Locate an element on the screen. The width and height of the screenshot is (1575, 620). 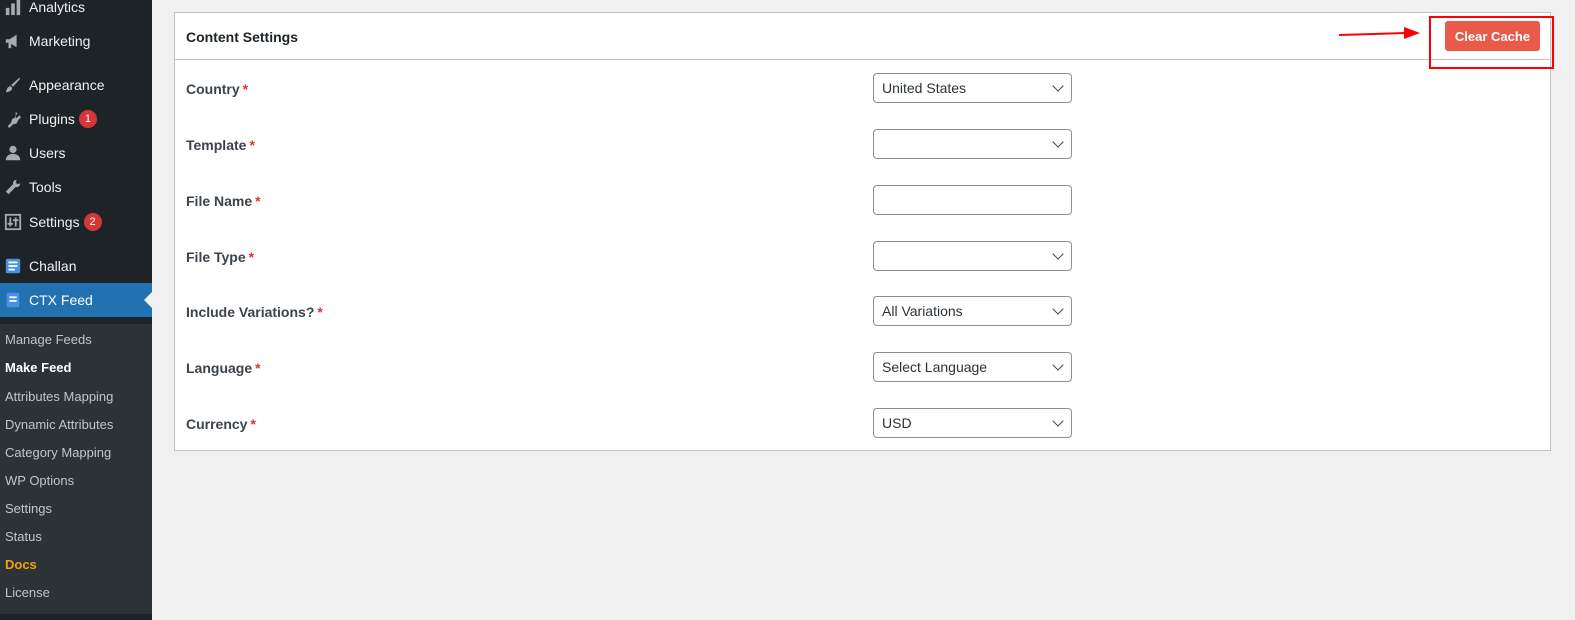
user-icon is located at coordinates (13, 153).